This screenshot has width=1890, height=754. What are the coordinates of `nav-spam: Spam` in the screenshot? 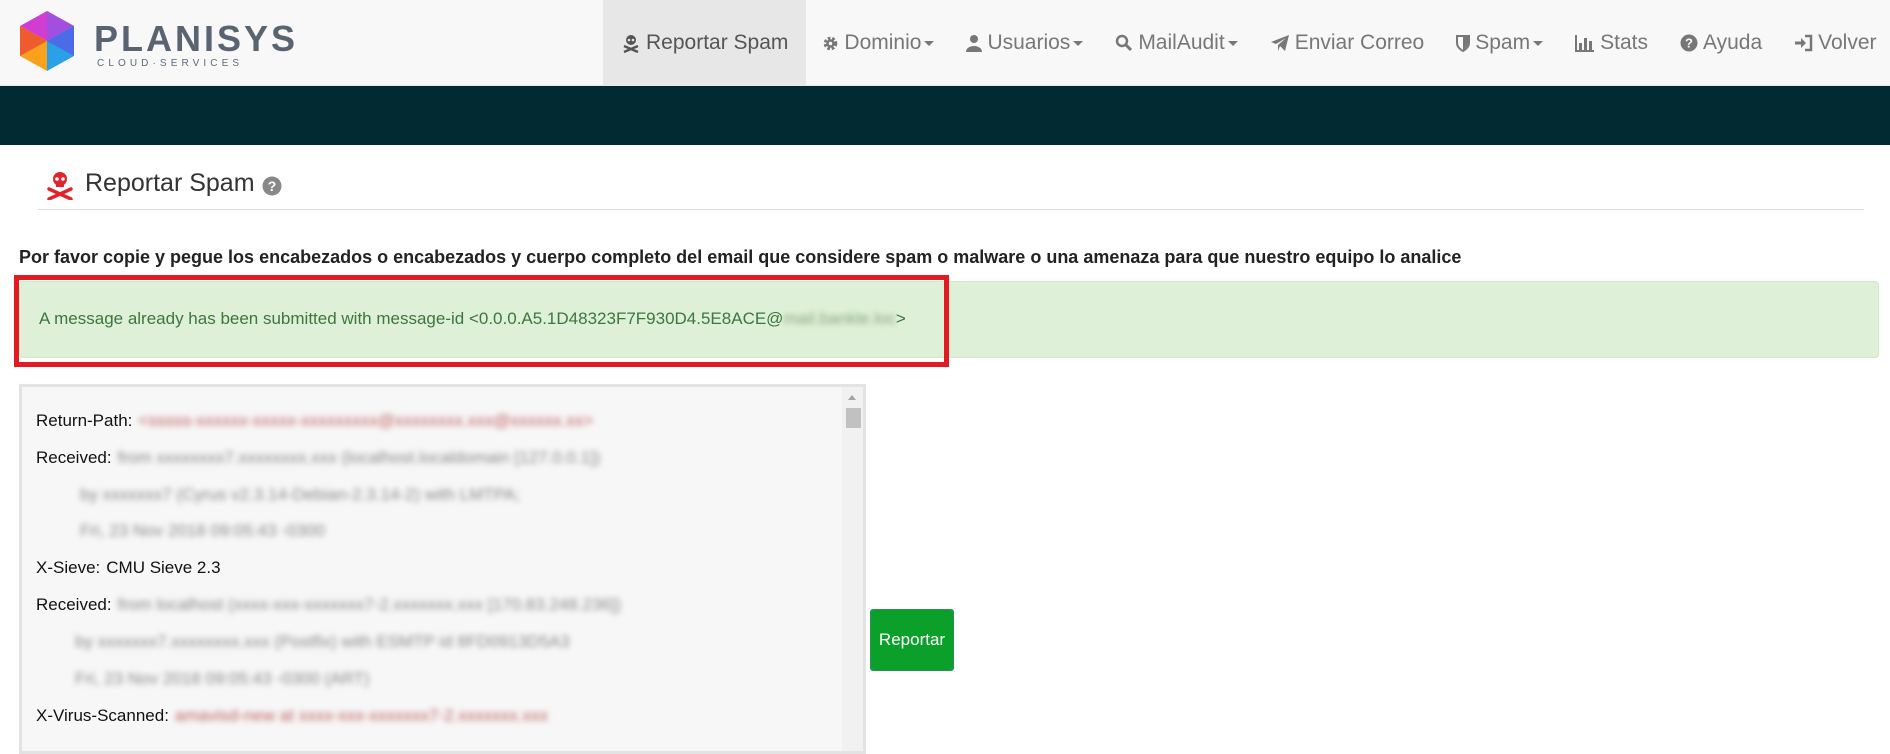 It's located at (1499, 43).